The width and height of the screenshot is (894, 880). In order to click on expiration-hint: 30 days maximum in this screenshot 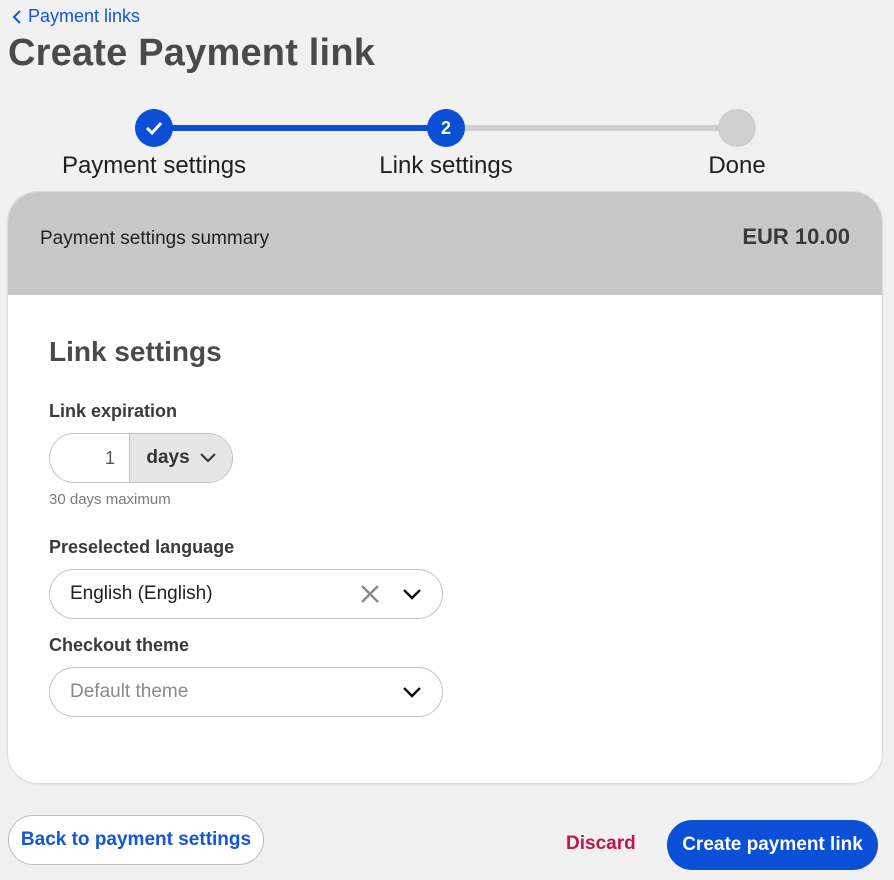, I will do `click(110, 499)`.